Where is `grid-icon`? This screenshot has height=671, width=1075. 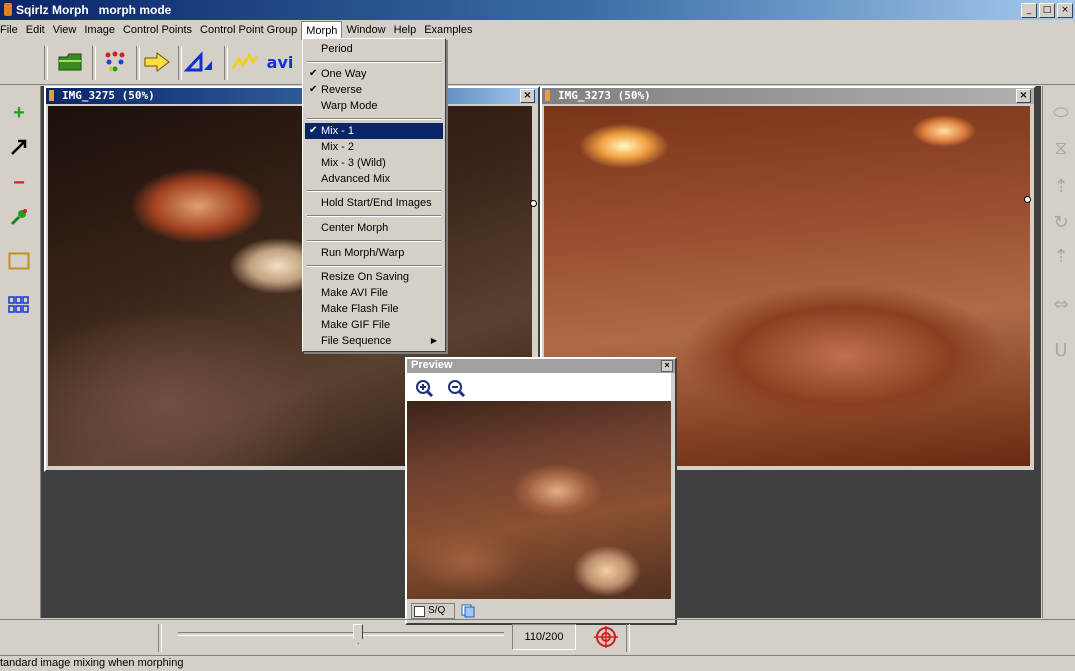
grid-icon is located at coordinates (19, 305).